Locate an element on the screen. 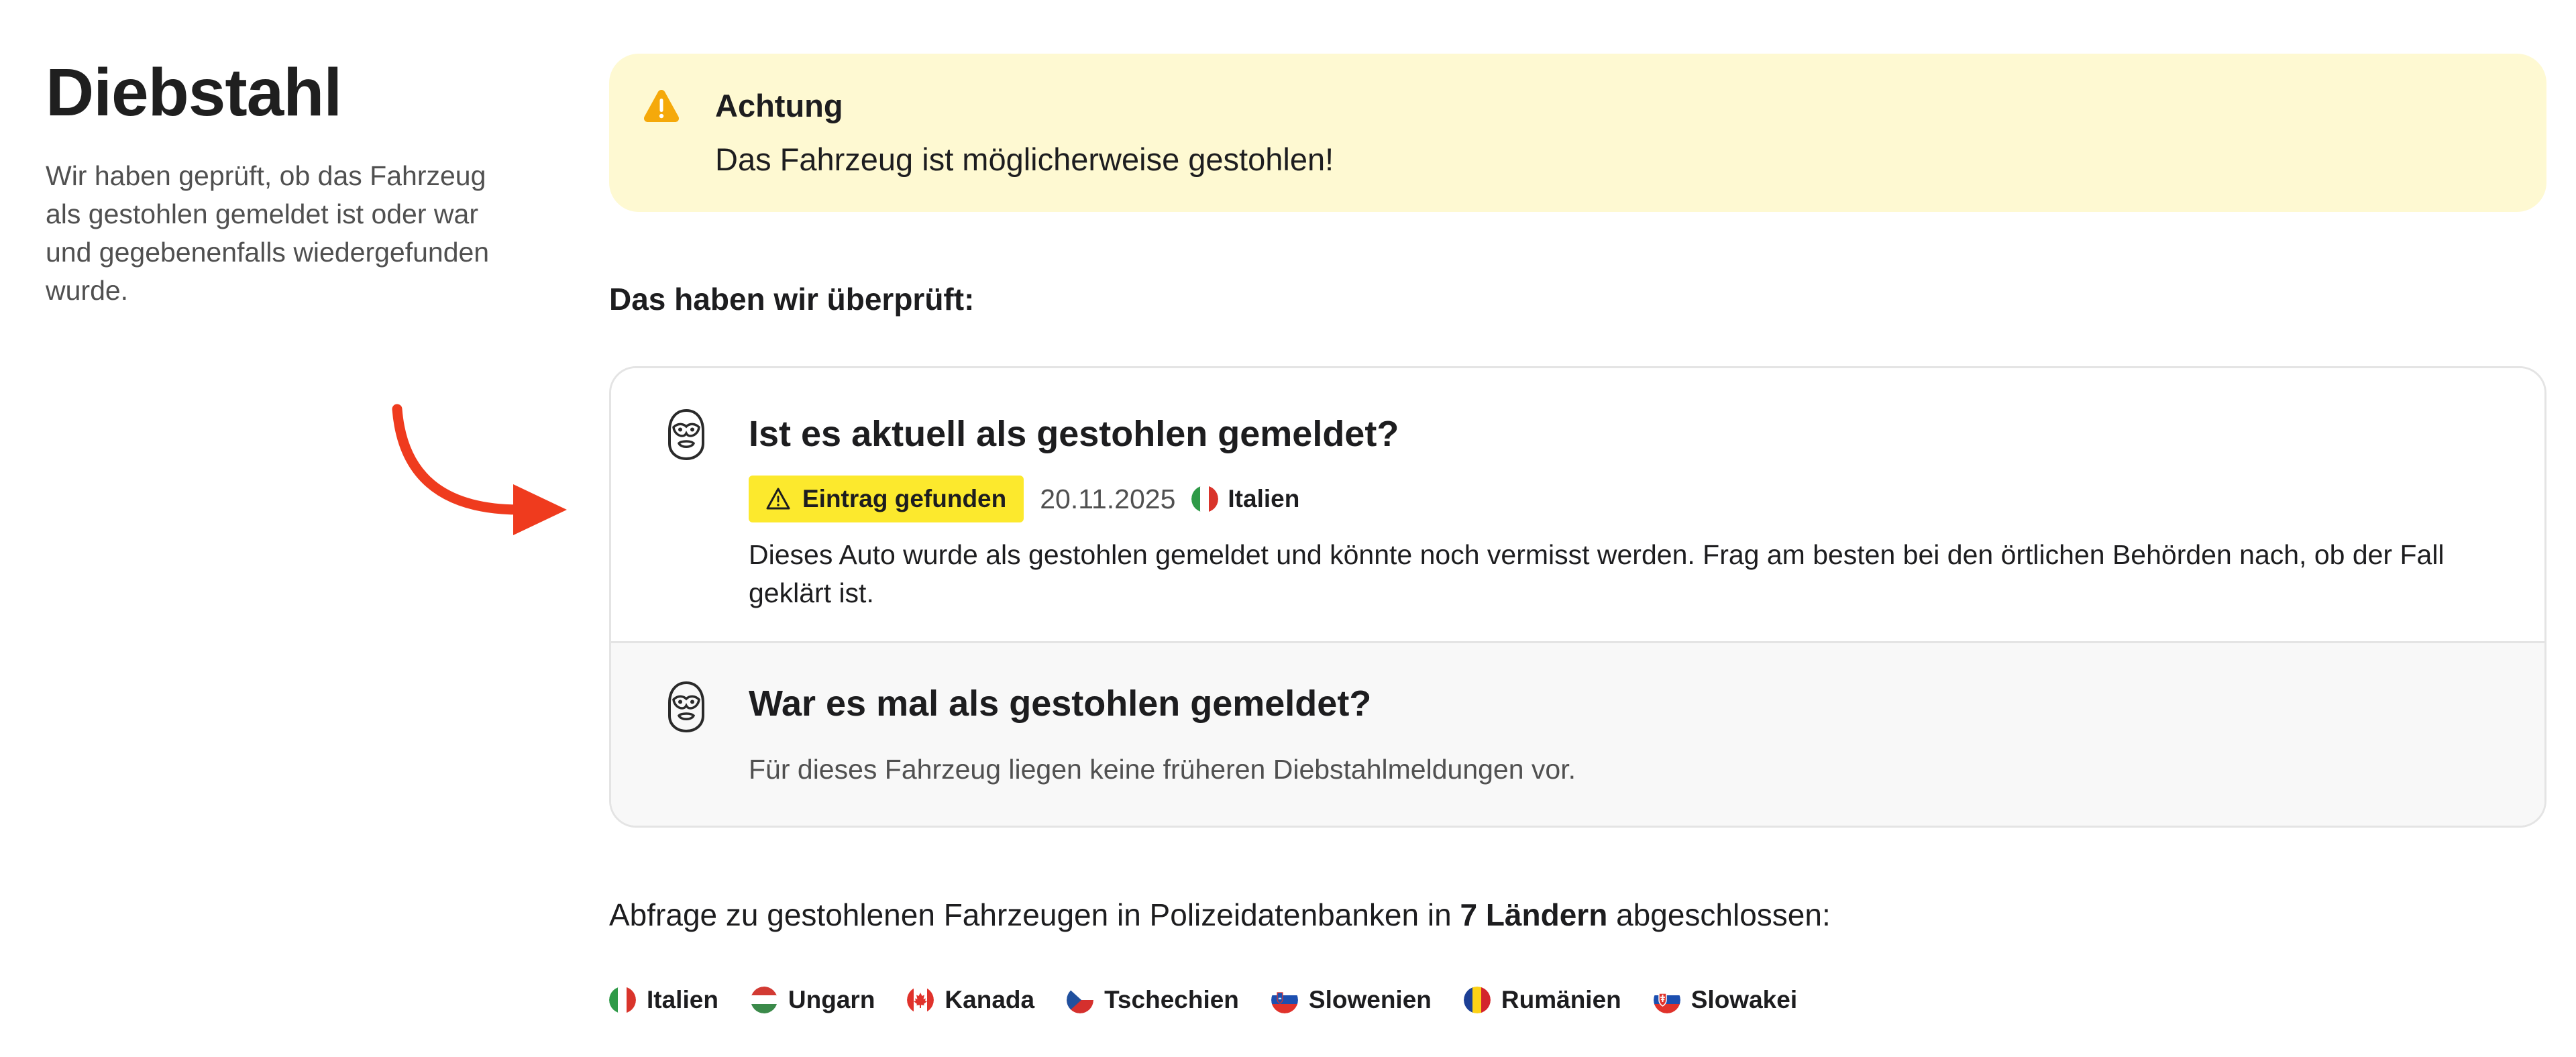 The width and height of the screenshot is (2576, 1057). country-item: Tschechien is located at coordinates (1153, 1000).